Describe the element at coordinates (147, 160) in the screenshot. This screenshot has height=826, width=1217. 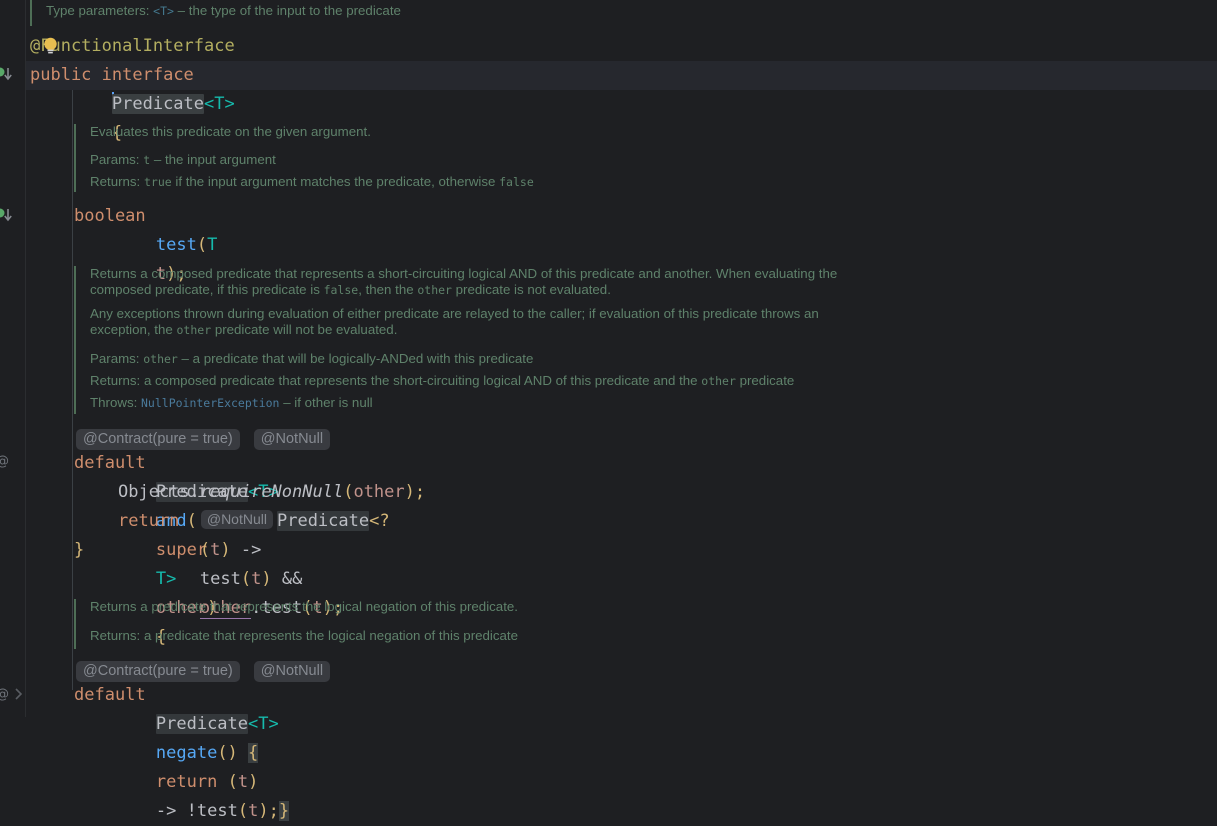
I see `javadoc-param-name: t` at that location.